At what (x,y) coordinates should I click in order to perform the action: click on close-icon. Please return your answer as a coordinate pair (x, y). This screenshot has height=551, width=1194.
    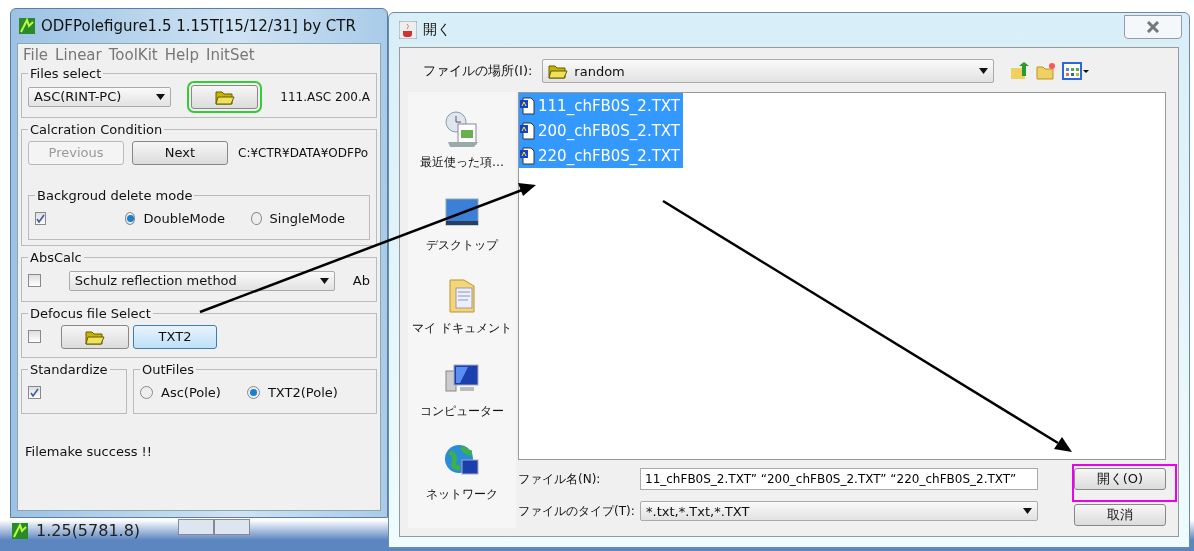
    Looking at the image, I should click on (1153, 27).